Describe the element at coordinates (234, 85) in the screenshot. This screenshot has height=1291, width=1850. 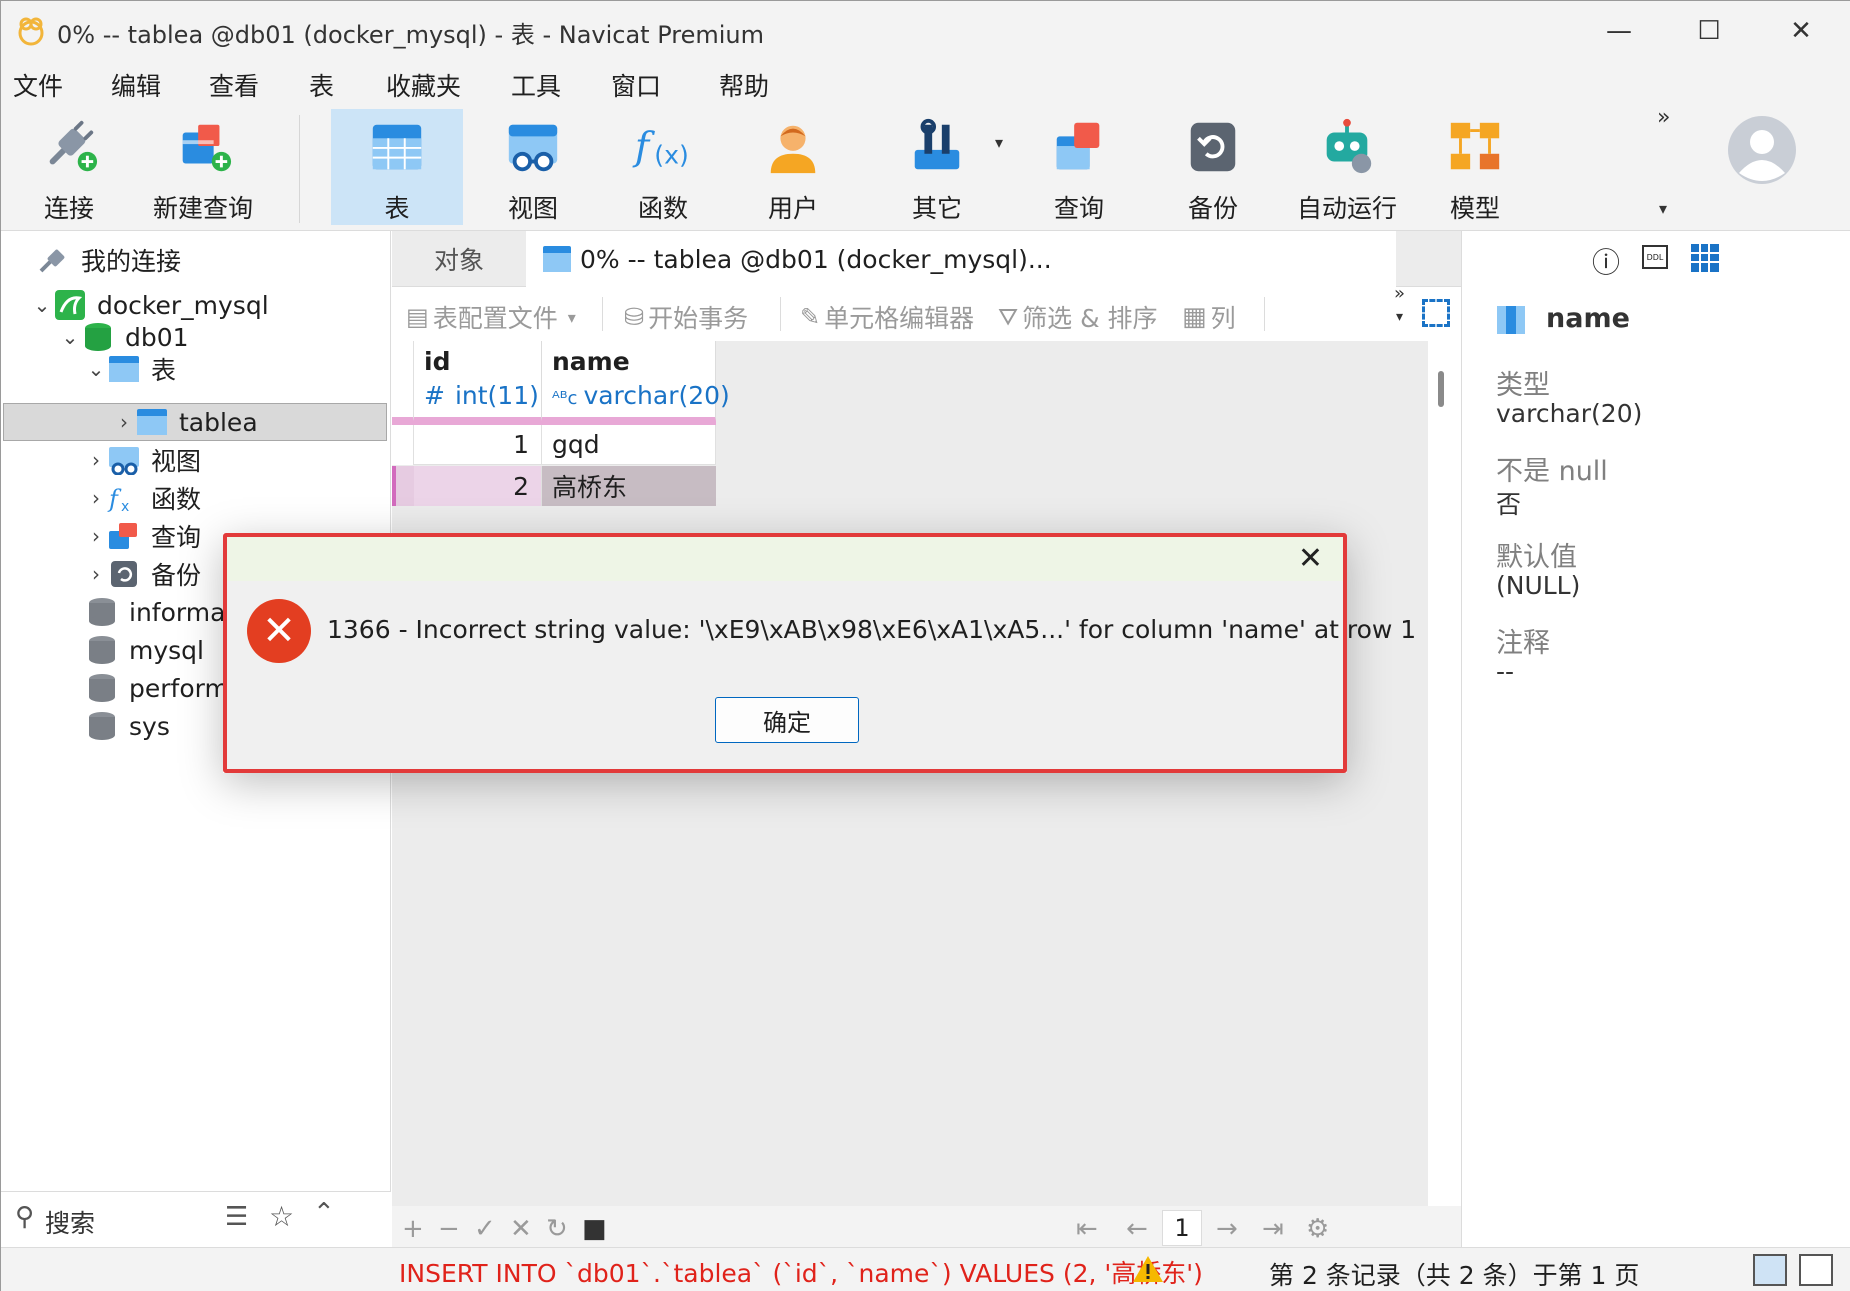
I see `menu-view: 查看` at that location.